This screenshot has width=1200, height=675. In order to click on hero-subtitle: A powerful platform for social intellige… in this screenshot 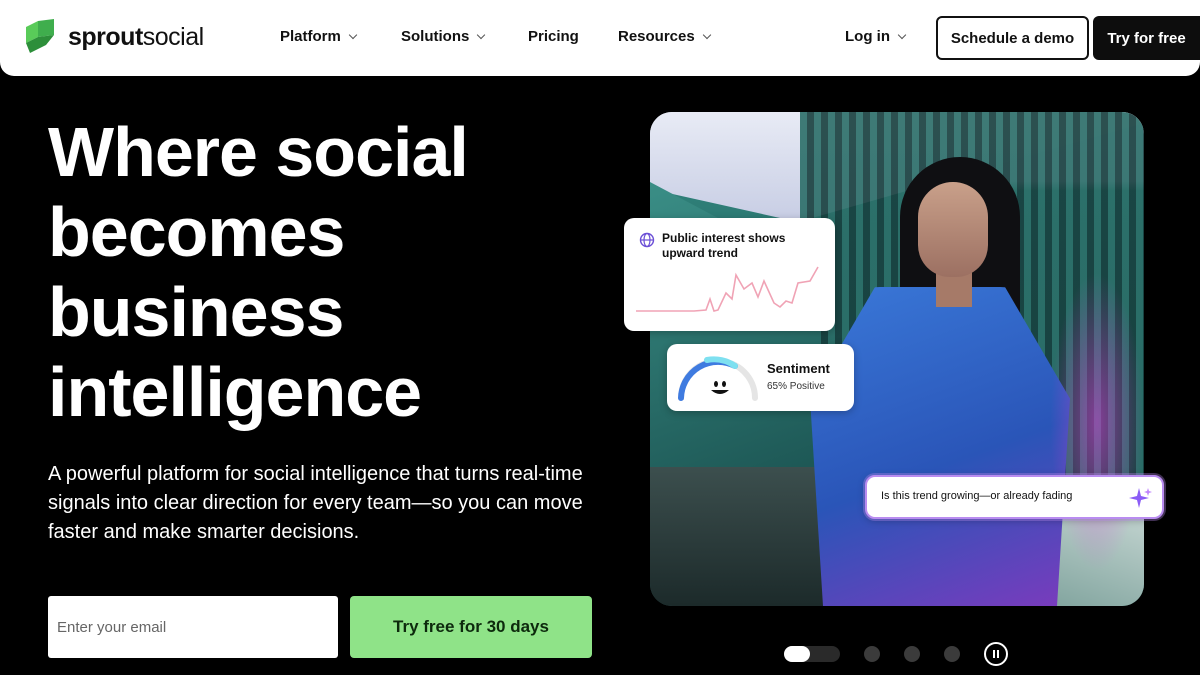, I will do `click(315, 503)`.